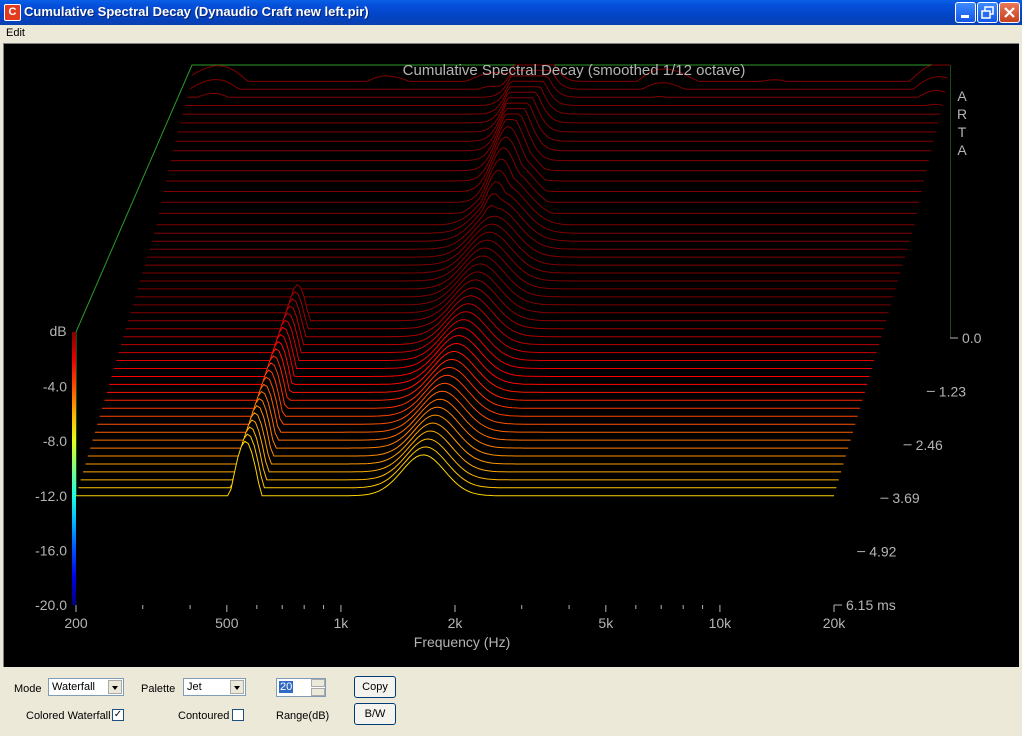 The image size is (1022, 736). I want to click on palette-value: Jet, so click(194, 687).